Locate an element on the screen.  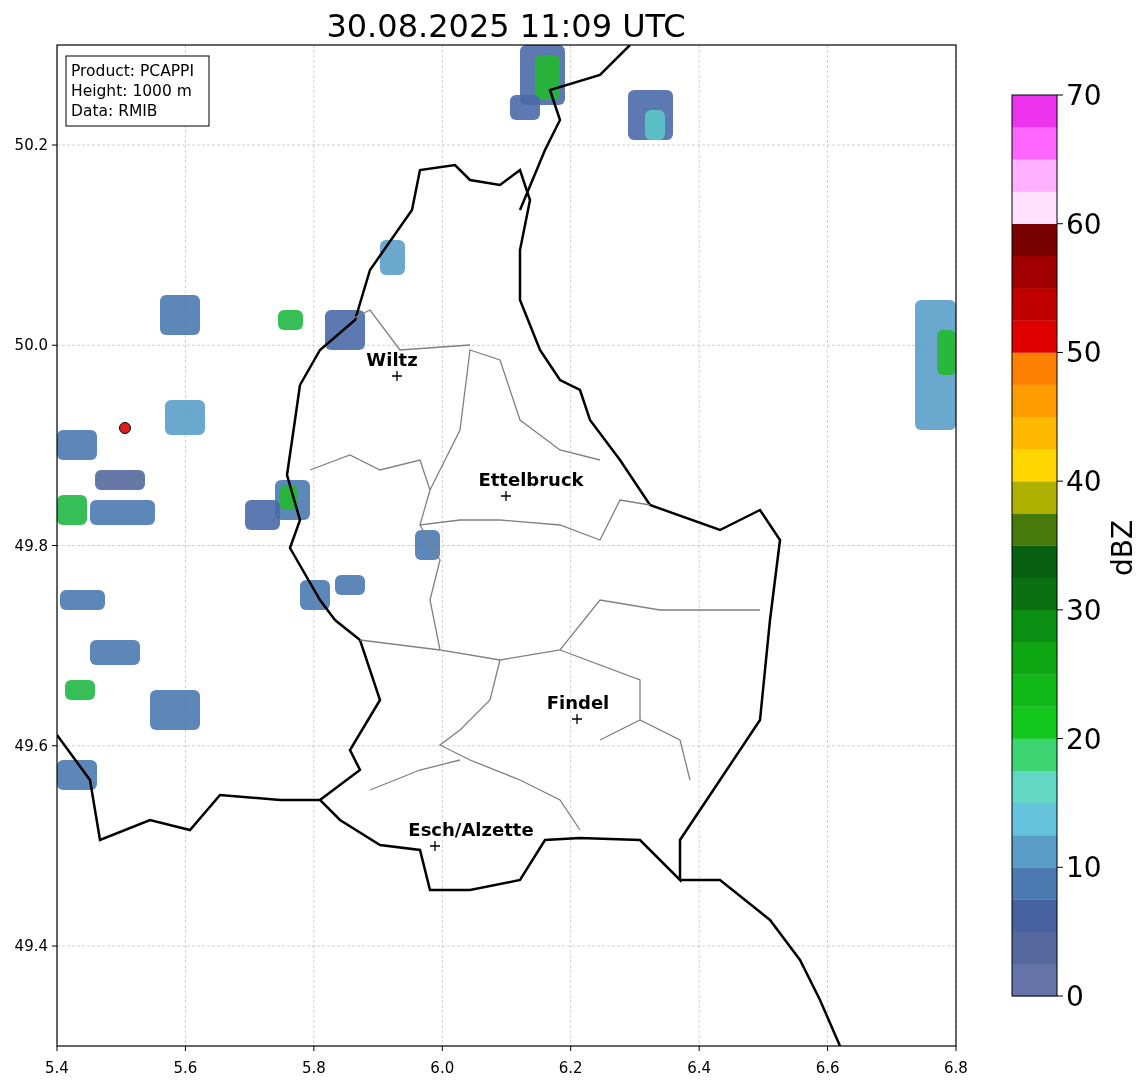
axis-tick-label: 6.2 is located at coordinates (570, 1068).